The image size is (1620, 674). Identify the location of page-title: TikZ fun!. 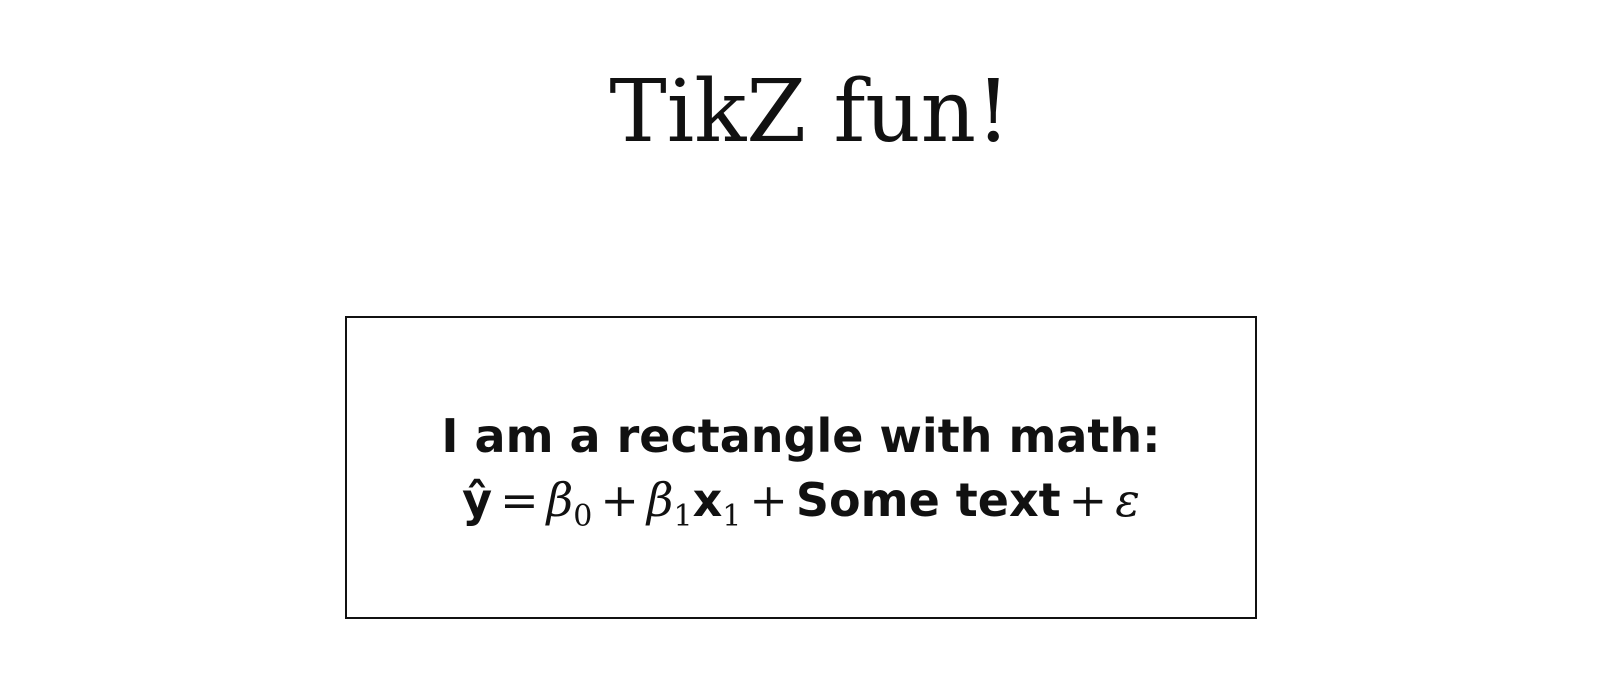
(810, 112).